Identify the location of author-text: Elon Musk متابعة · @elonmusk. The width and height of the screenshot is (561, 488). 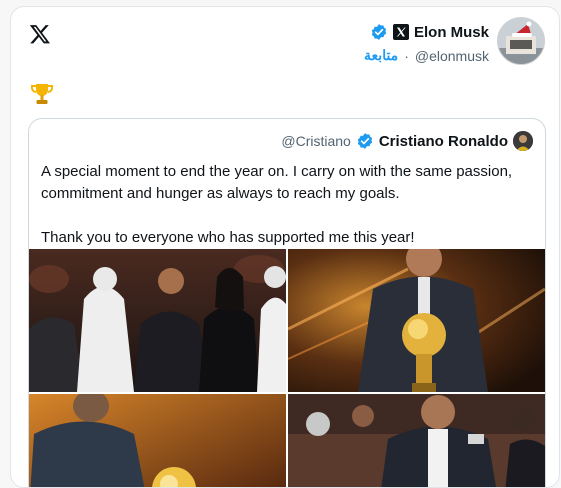
(426, 40).